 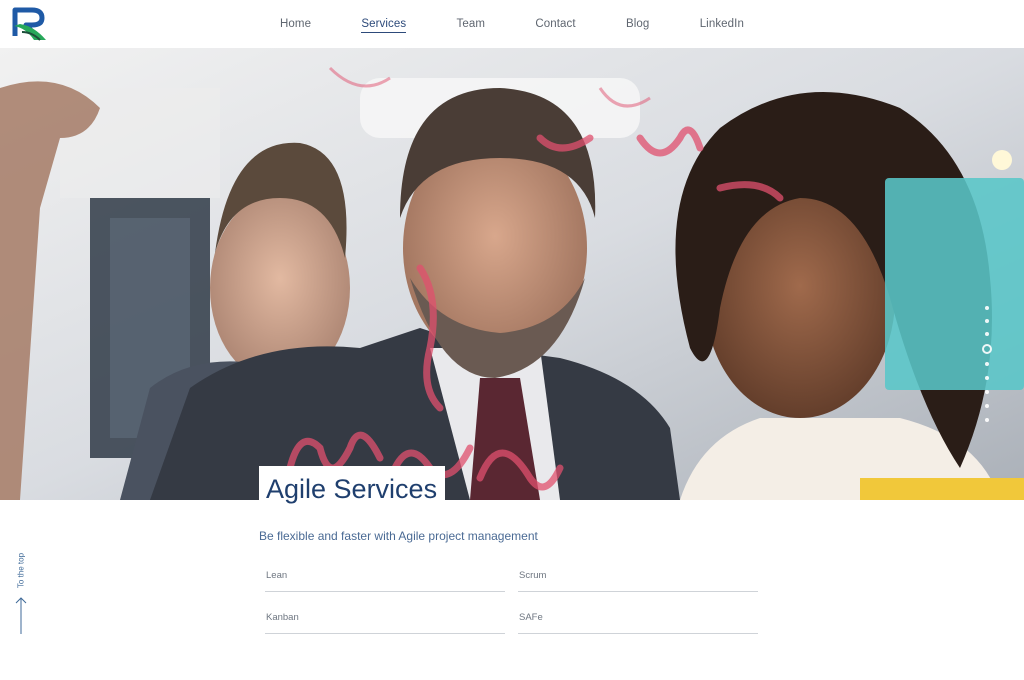 What do you see at coordinates (555, 24) in the screenshot?
I see `nav-contact: Contact` at bounding box center [555, 24].